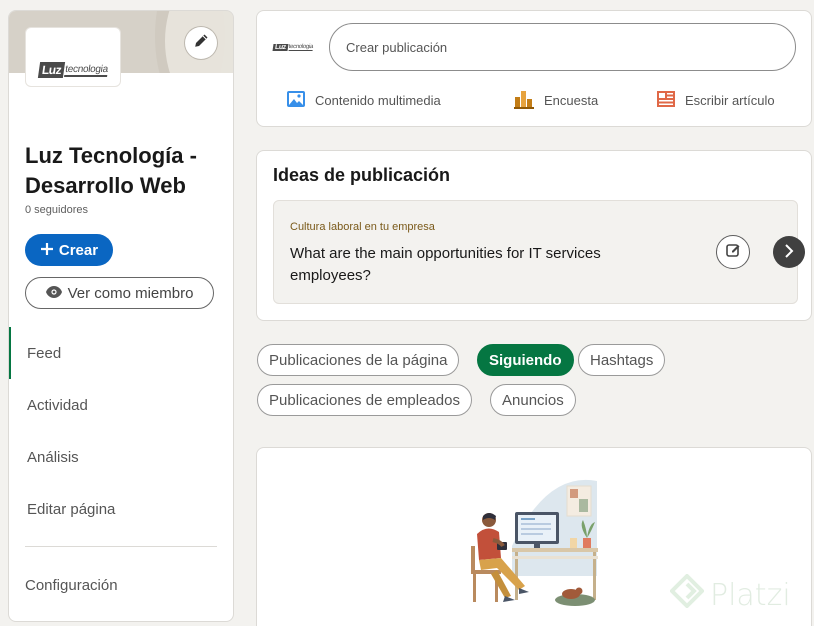 The width and height of the screenshot is (814, 626). I want to click on create-button-label: Crear, so click(78, 250).